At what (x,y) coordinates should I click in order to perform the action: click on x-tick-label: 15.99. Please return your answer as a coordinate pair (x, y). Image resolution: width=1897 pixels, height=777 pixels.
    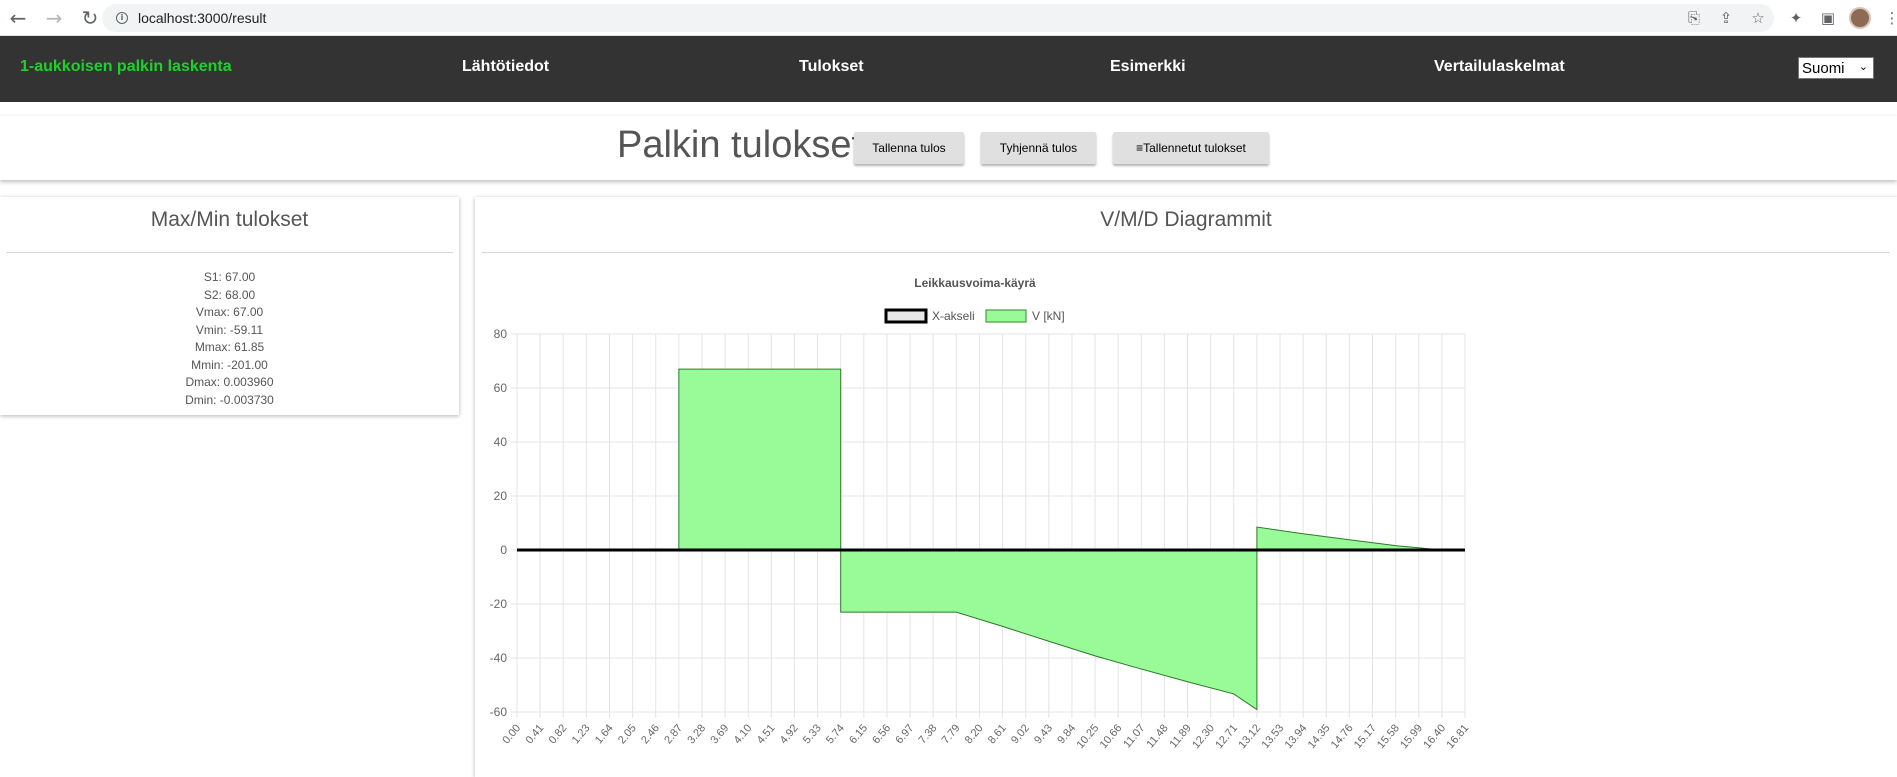
    Looking at the image, I should click on (1411, 736).